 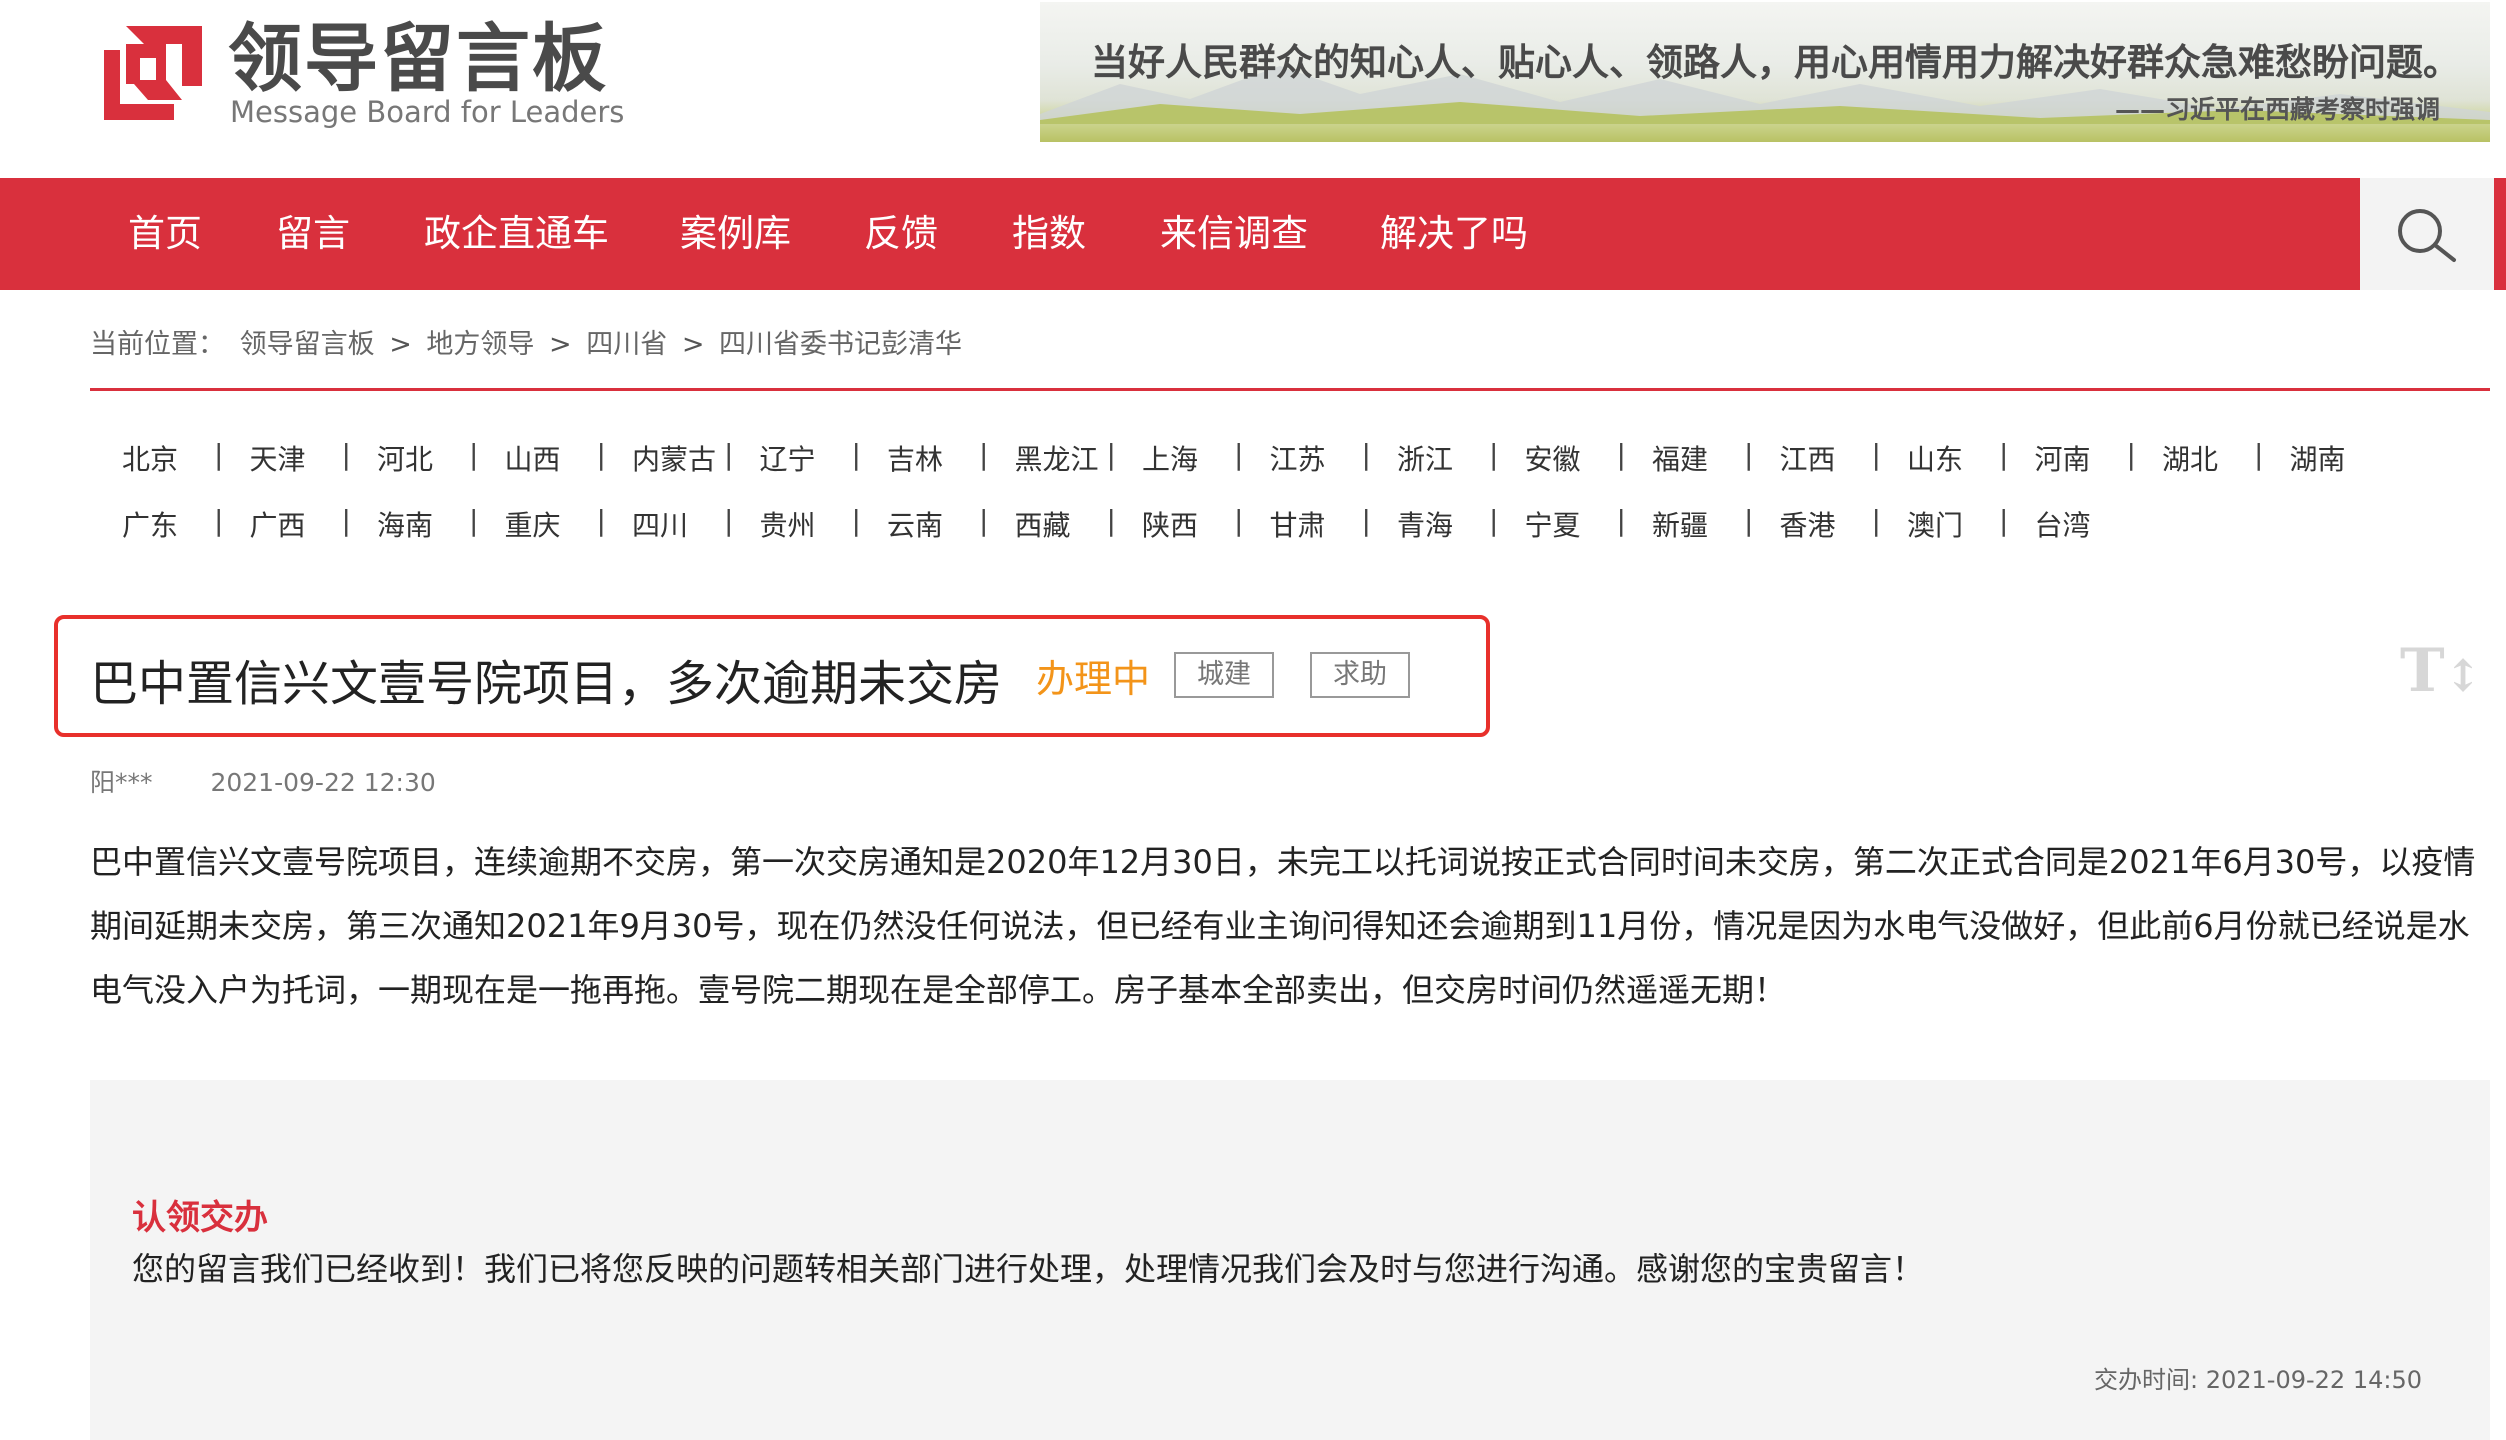 What do you see at coordinates (165, 234) in the screenshot?
I see `nav-item-home: 首页` at bounding box center [165, 234].